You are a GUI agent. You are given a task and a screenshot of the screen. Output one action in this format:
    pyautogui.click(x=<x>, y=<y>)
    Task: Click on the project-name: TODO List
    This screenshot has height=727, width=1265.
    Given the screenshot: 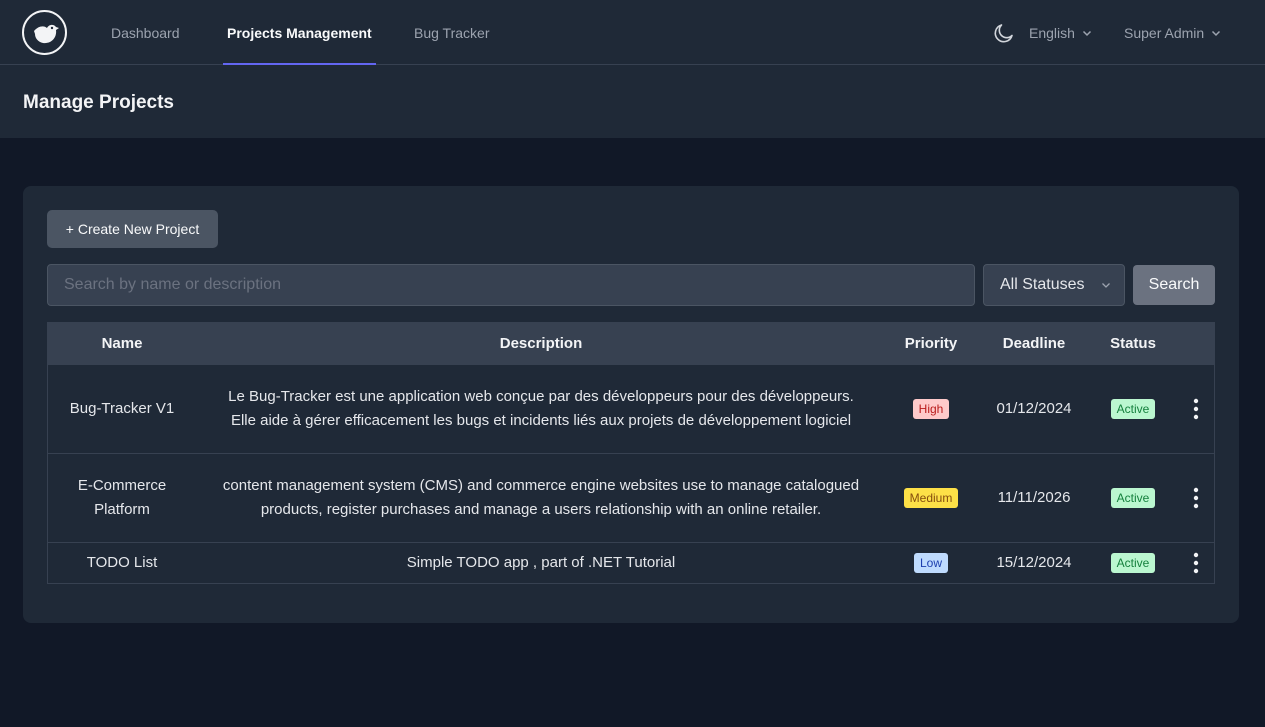 What is the action you would take?
    pyautogui.click(x=122, y=562)
    